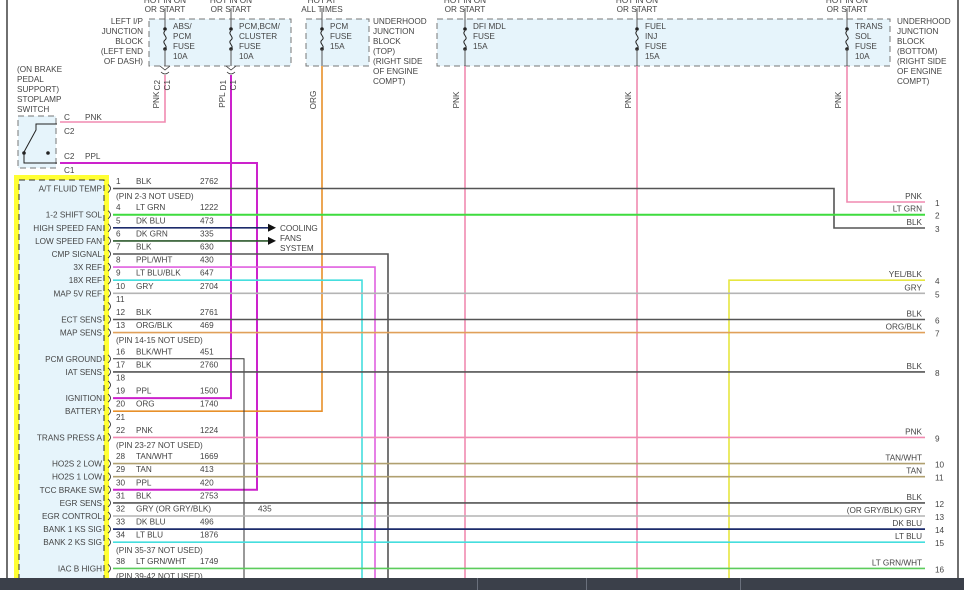 The width and height of the screenshot is (964, 590). I want to click on pin-wire-color: LT GRN, so click(150, 207).